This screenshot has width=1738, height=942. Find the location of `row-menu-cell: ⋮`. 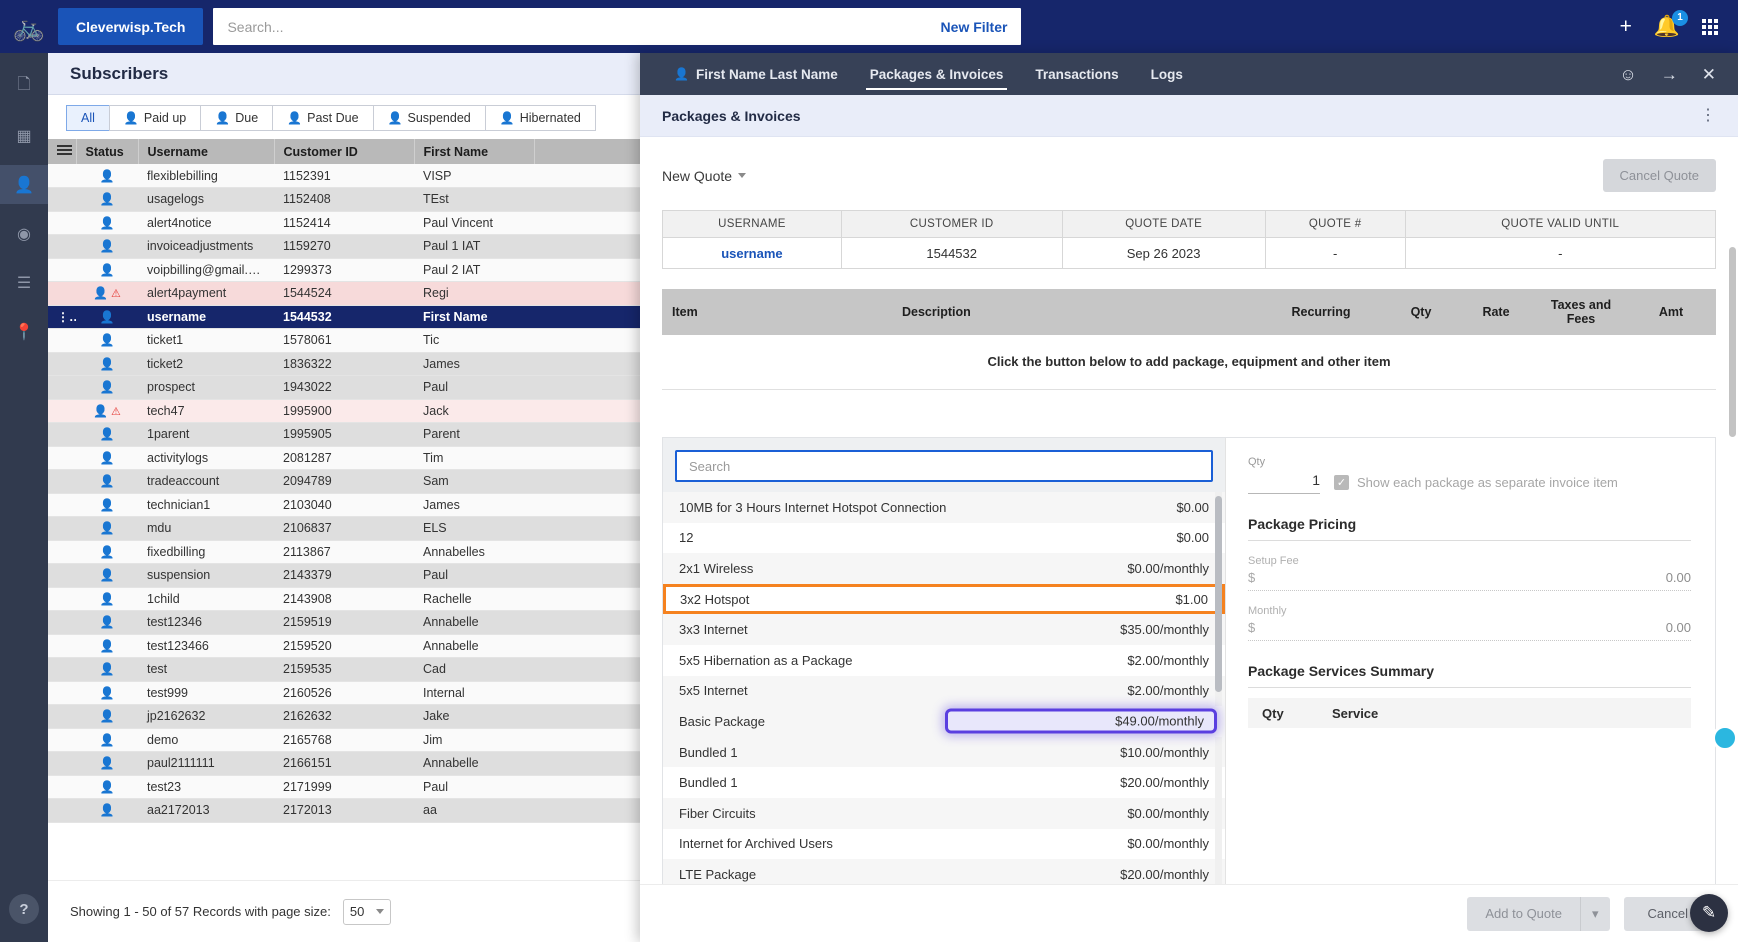

row-menu-cell: ⋮ is located at coordinates (62, 317).